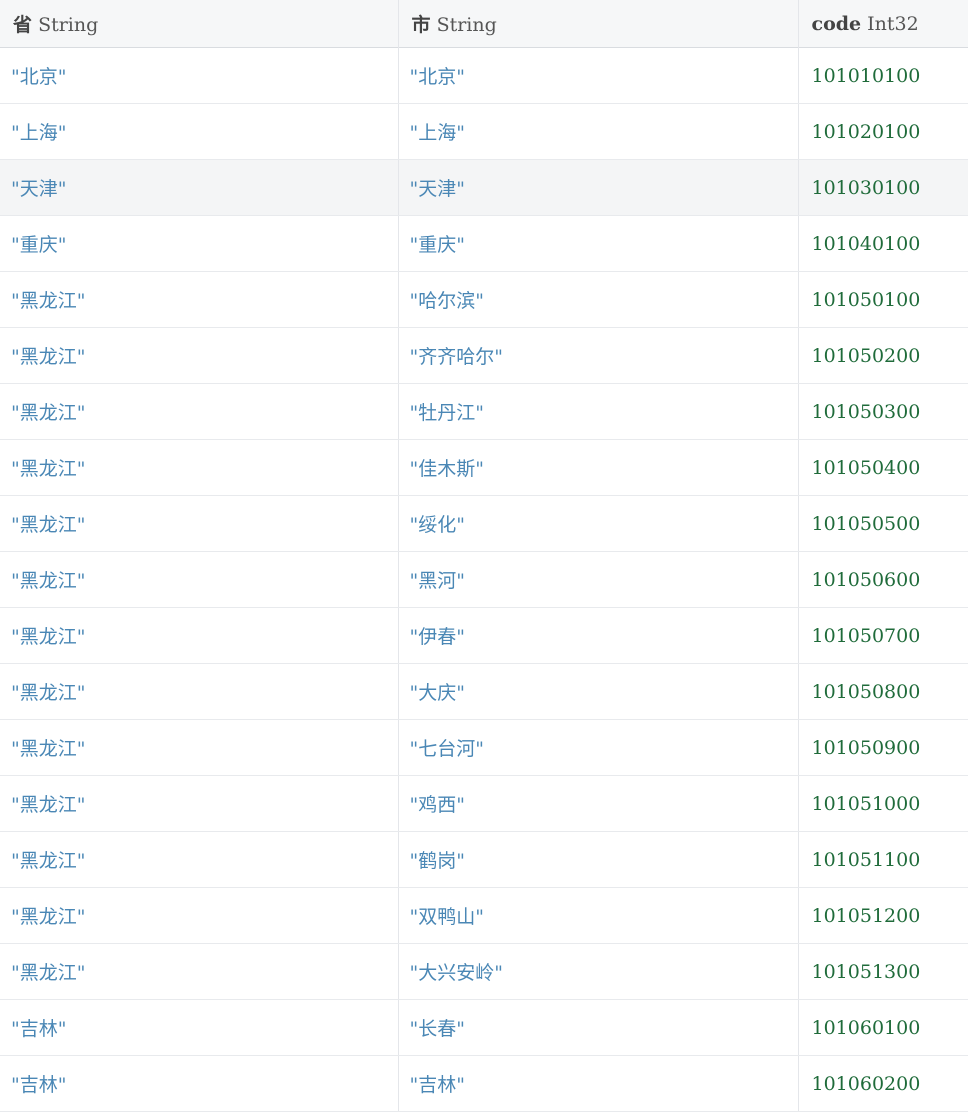 The width and height of the screenshot is (968, 1112). I want to click on table-row: "黑龙江" "佳木斯" 101050400, so click(484, 467).